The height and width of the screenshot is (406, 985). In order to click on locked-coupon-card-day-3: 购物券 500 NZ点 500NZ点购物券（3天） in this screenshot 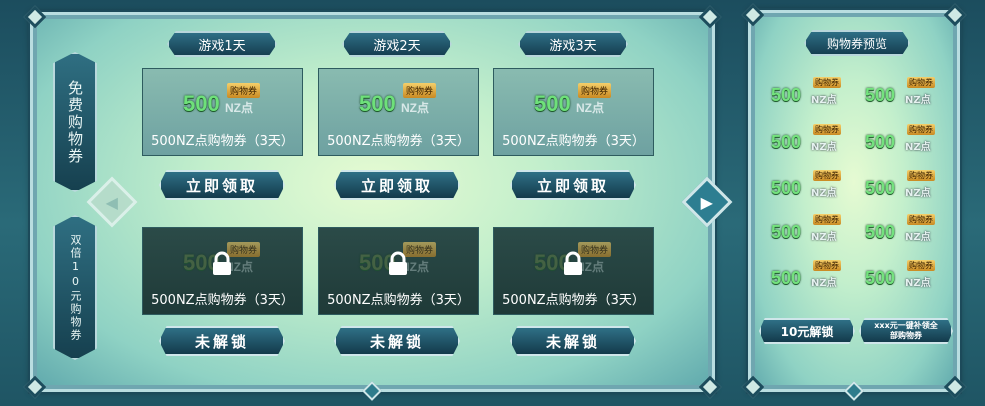, I will do `click(573, 271)`.